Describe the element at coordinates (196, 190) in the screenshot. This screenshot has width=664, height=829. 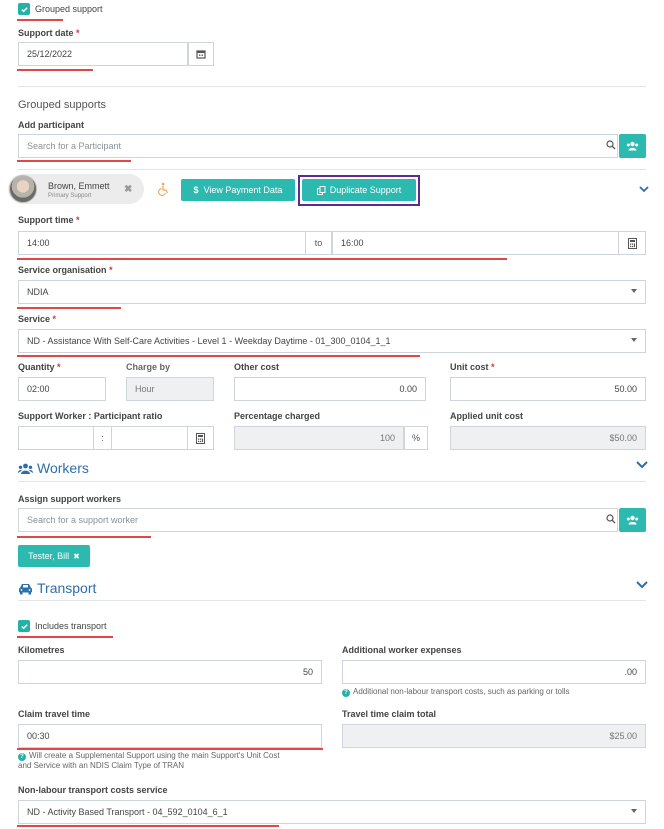
I see `dollar-icon: $` at that location.